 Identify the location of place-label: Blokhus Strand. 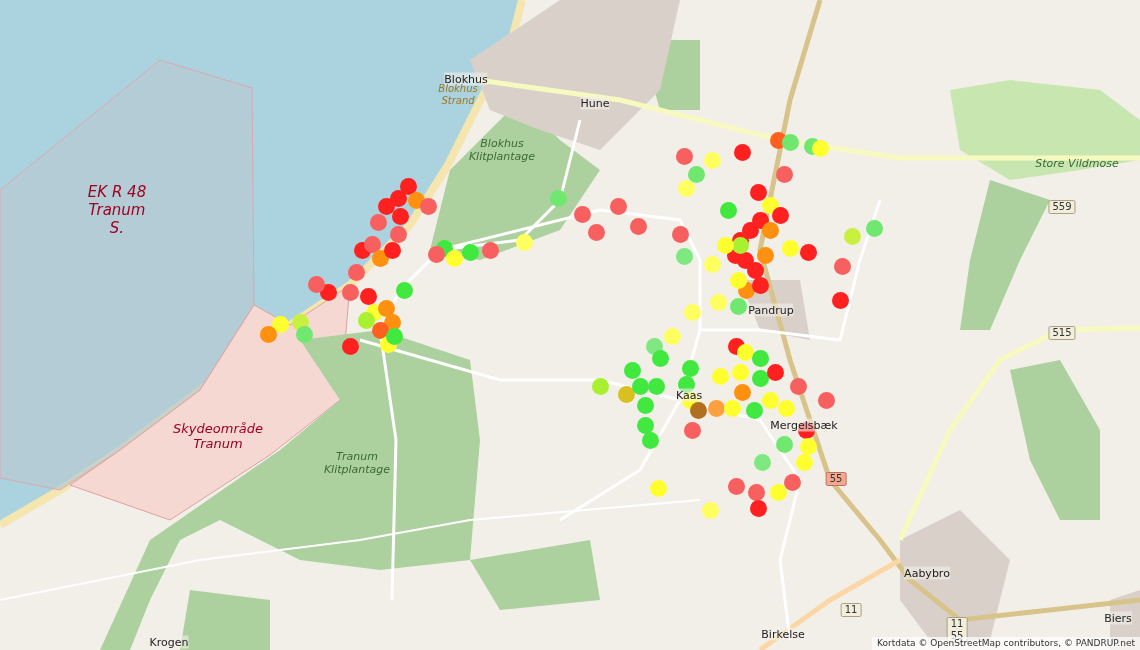
(458, 95).